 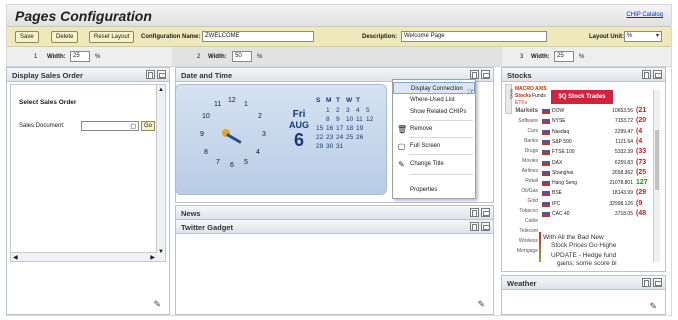 What do you see at coordinates (65, 37) in the screenshot?
I see `delete-button: Delete` at bounding box center [65, 37].